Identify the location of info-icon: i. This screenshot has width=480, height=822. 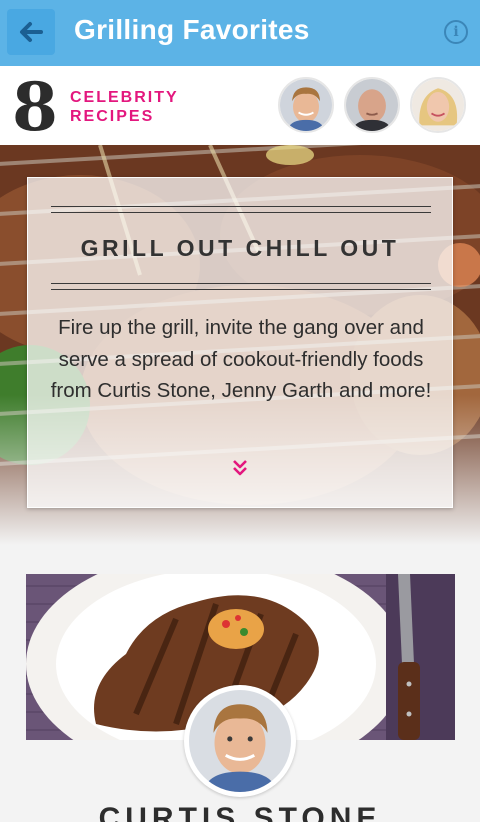
(456, 32).